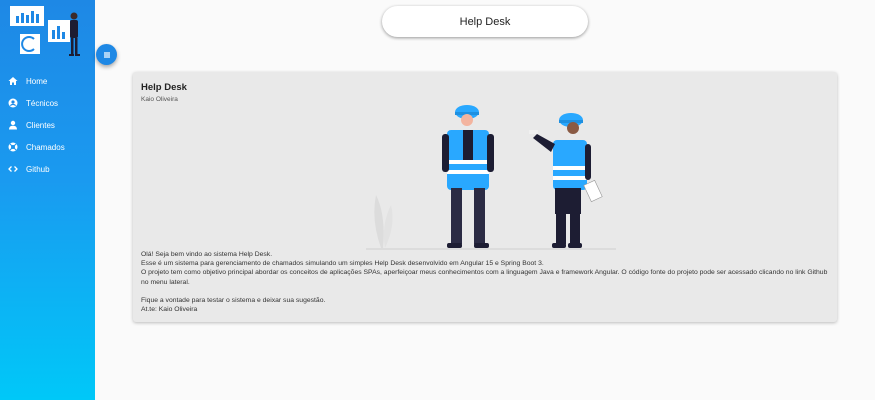  I want to click on sidebar-item-label: Chamados, so click(45, 147).